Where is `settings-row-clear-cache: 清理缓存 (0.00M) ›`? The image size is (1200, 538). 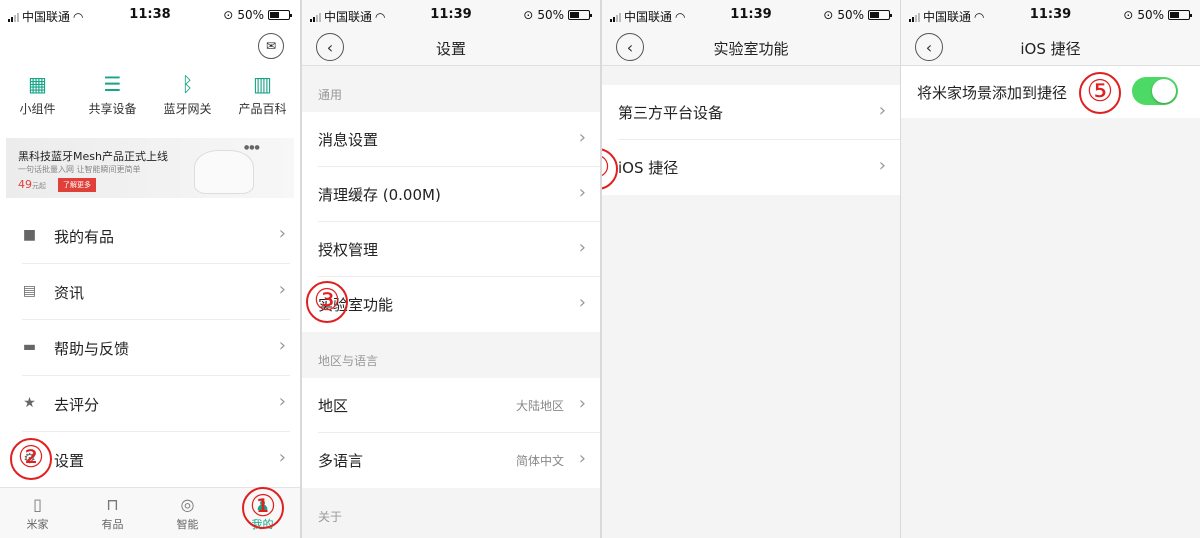
settings-row-clear-cache: 清理缓存 (0.00M) › is located at coordinates (451, 194).